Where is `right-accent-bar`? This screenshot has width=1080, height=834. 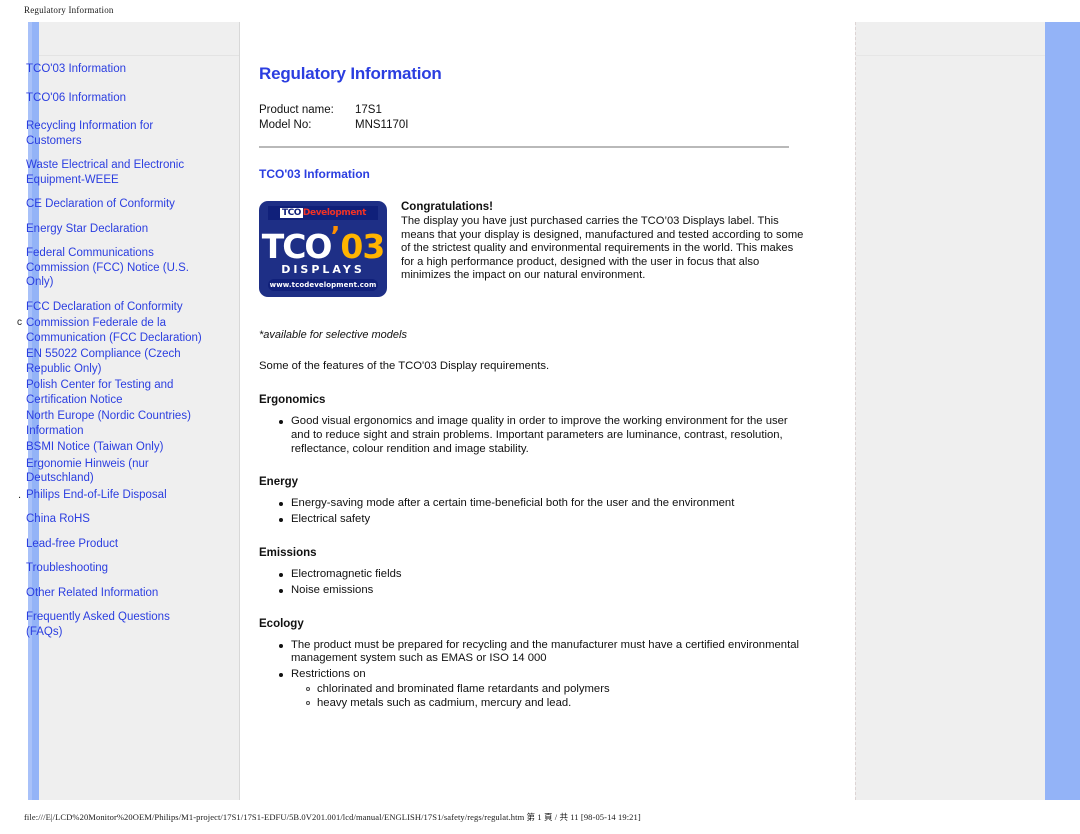
right-accent-bar is located at coordinates (1062, 411).